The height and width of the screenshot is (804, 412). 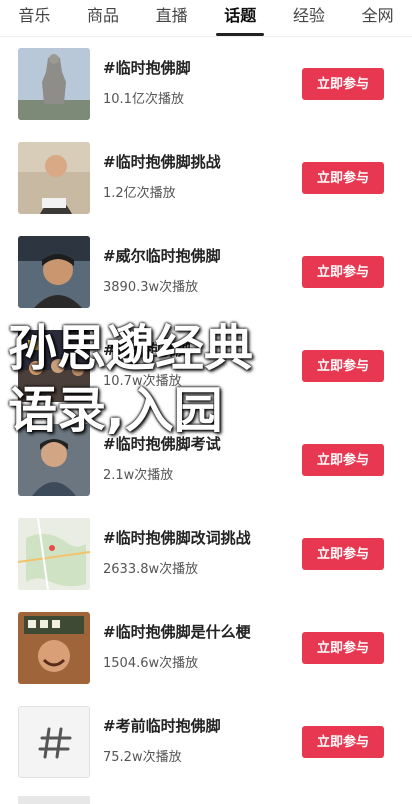 I want to click on topic-row: #临时抱佛脚 10.7w次播放 立即参与, so click(x=206, y=365).